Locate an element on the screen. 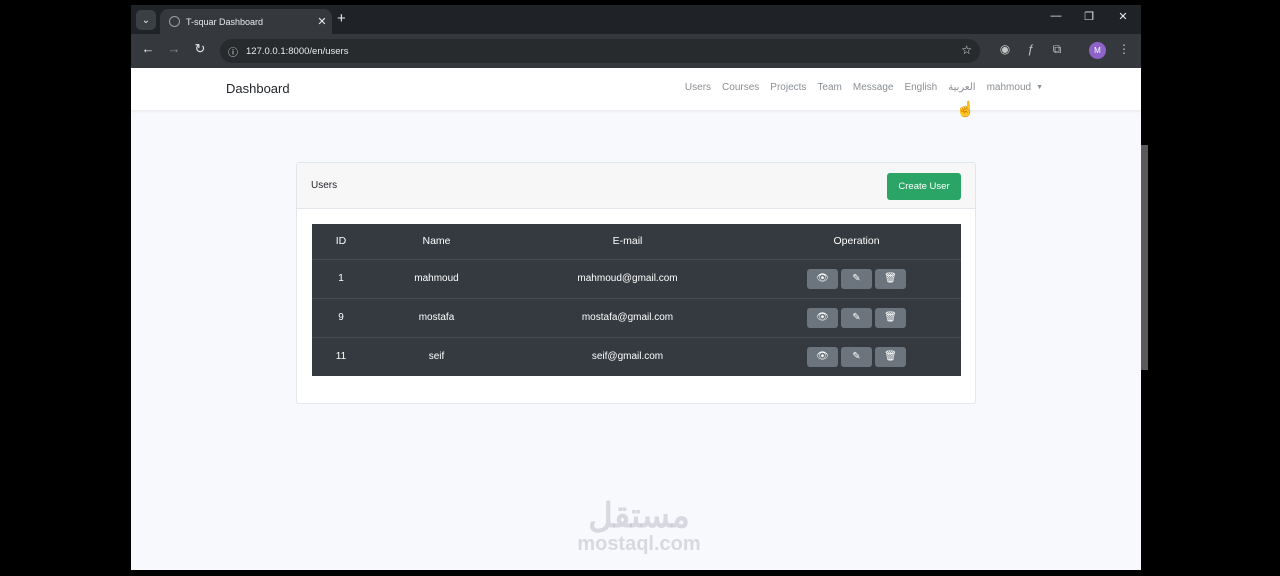 This screenshot has height=576, width=1280. mouse-pointer-icon: ☝ is located at coordinates (965, 109).